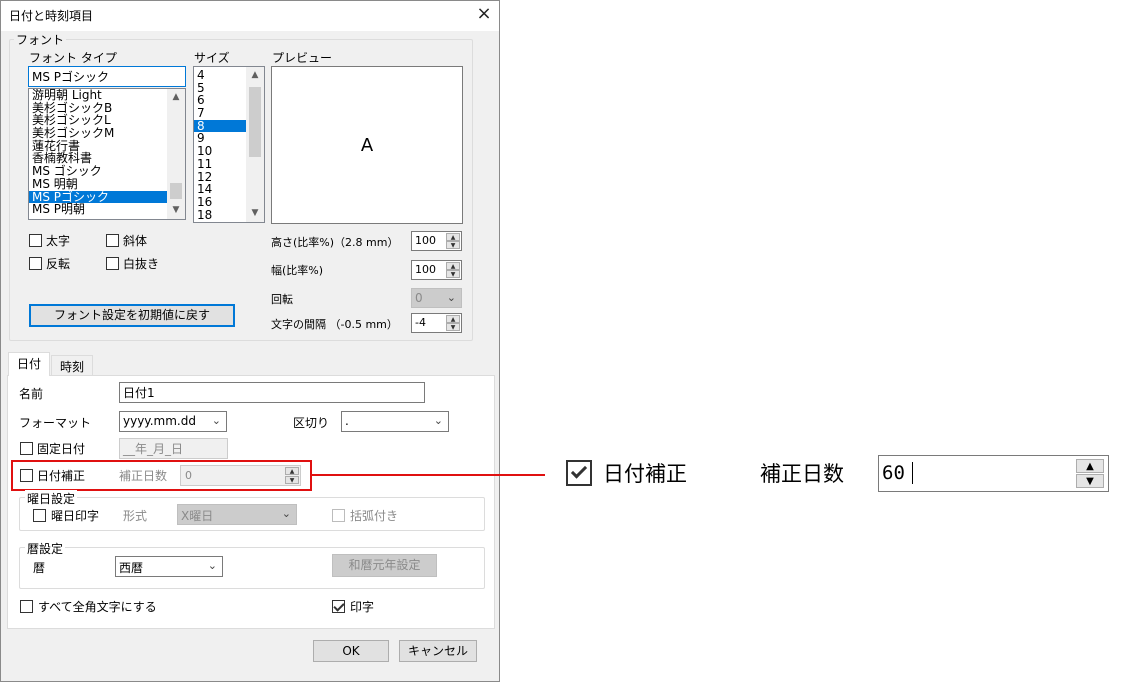 This screenshot has height=682, width=1138. I want to click on font-type-input: MS Pゴシック, so click(107, 76).